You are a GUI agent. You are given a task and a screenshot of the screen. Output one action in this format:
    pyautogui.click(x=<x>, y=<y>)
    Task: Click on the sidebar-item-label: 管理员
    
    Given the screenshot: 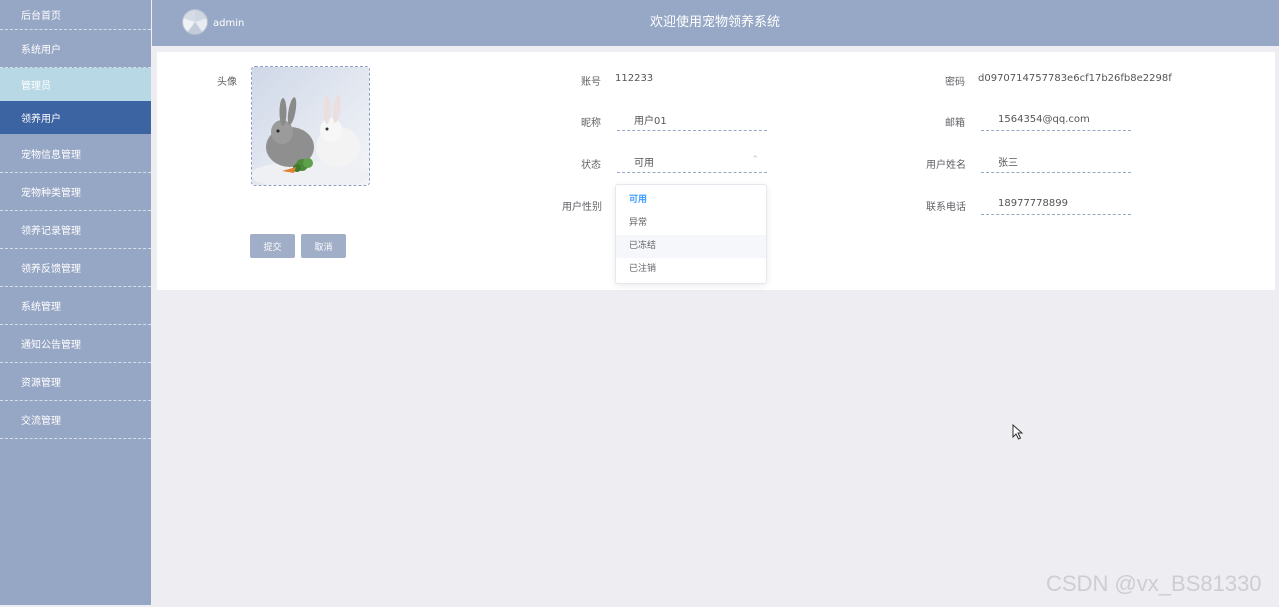 What is the action you would take?
    pyautogui.click(x=36, y=86)
    